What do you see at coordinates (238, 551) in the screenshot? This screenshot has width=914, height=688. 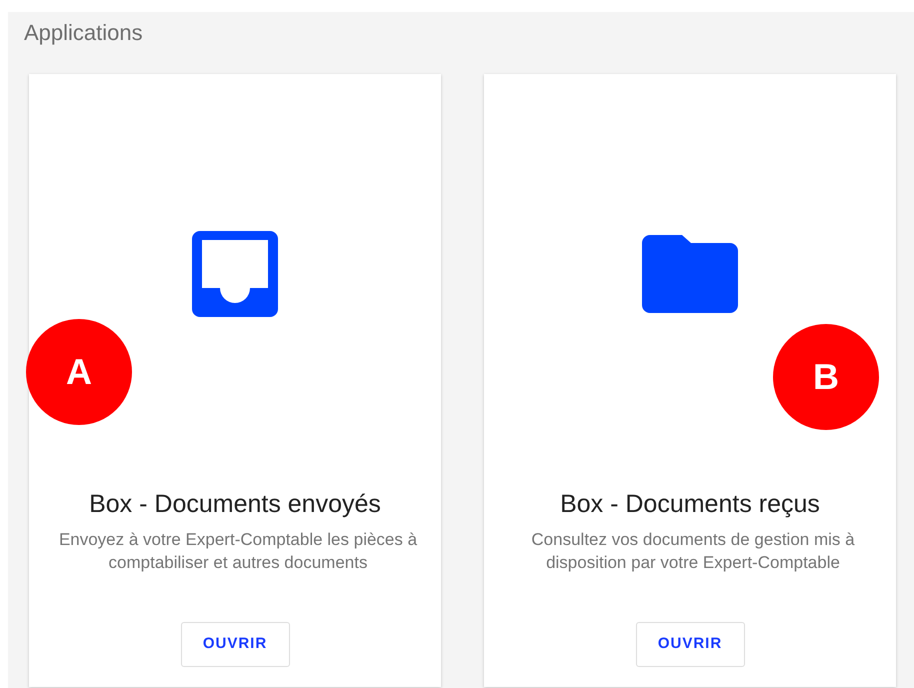 I see `card-description: Envoyez à votre Expert-Comptable les pièces à comptabiliser et autres documents` at bounding box center [238, 551].